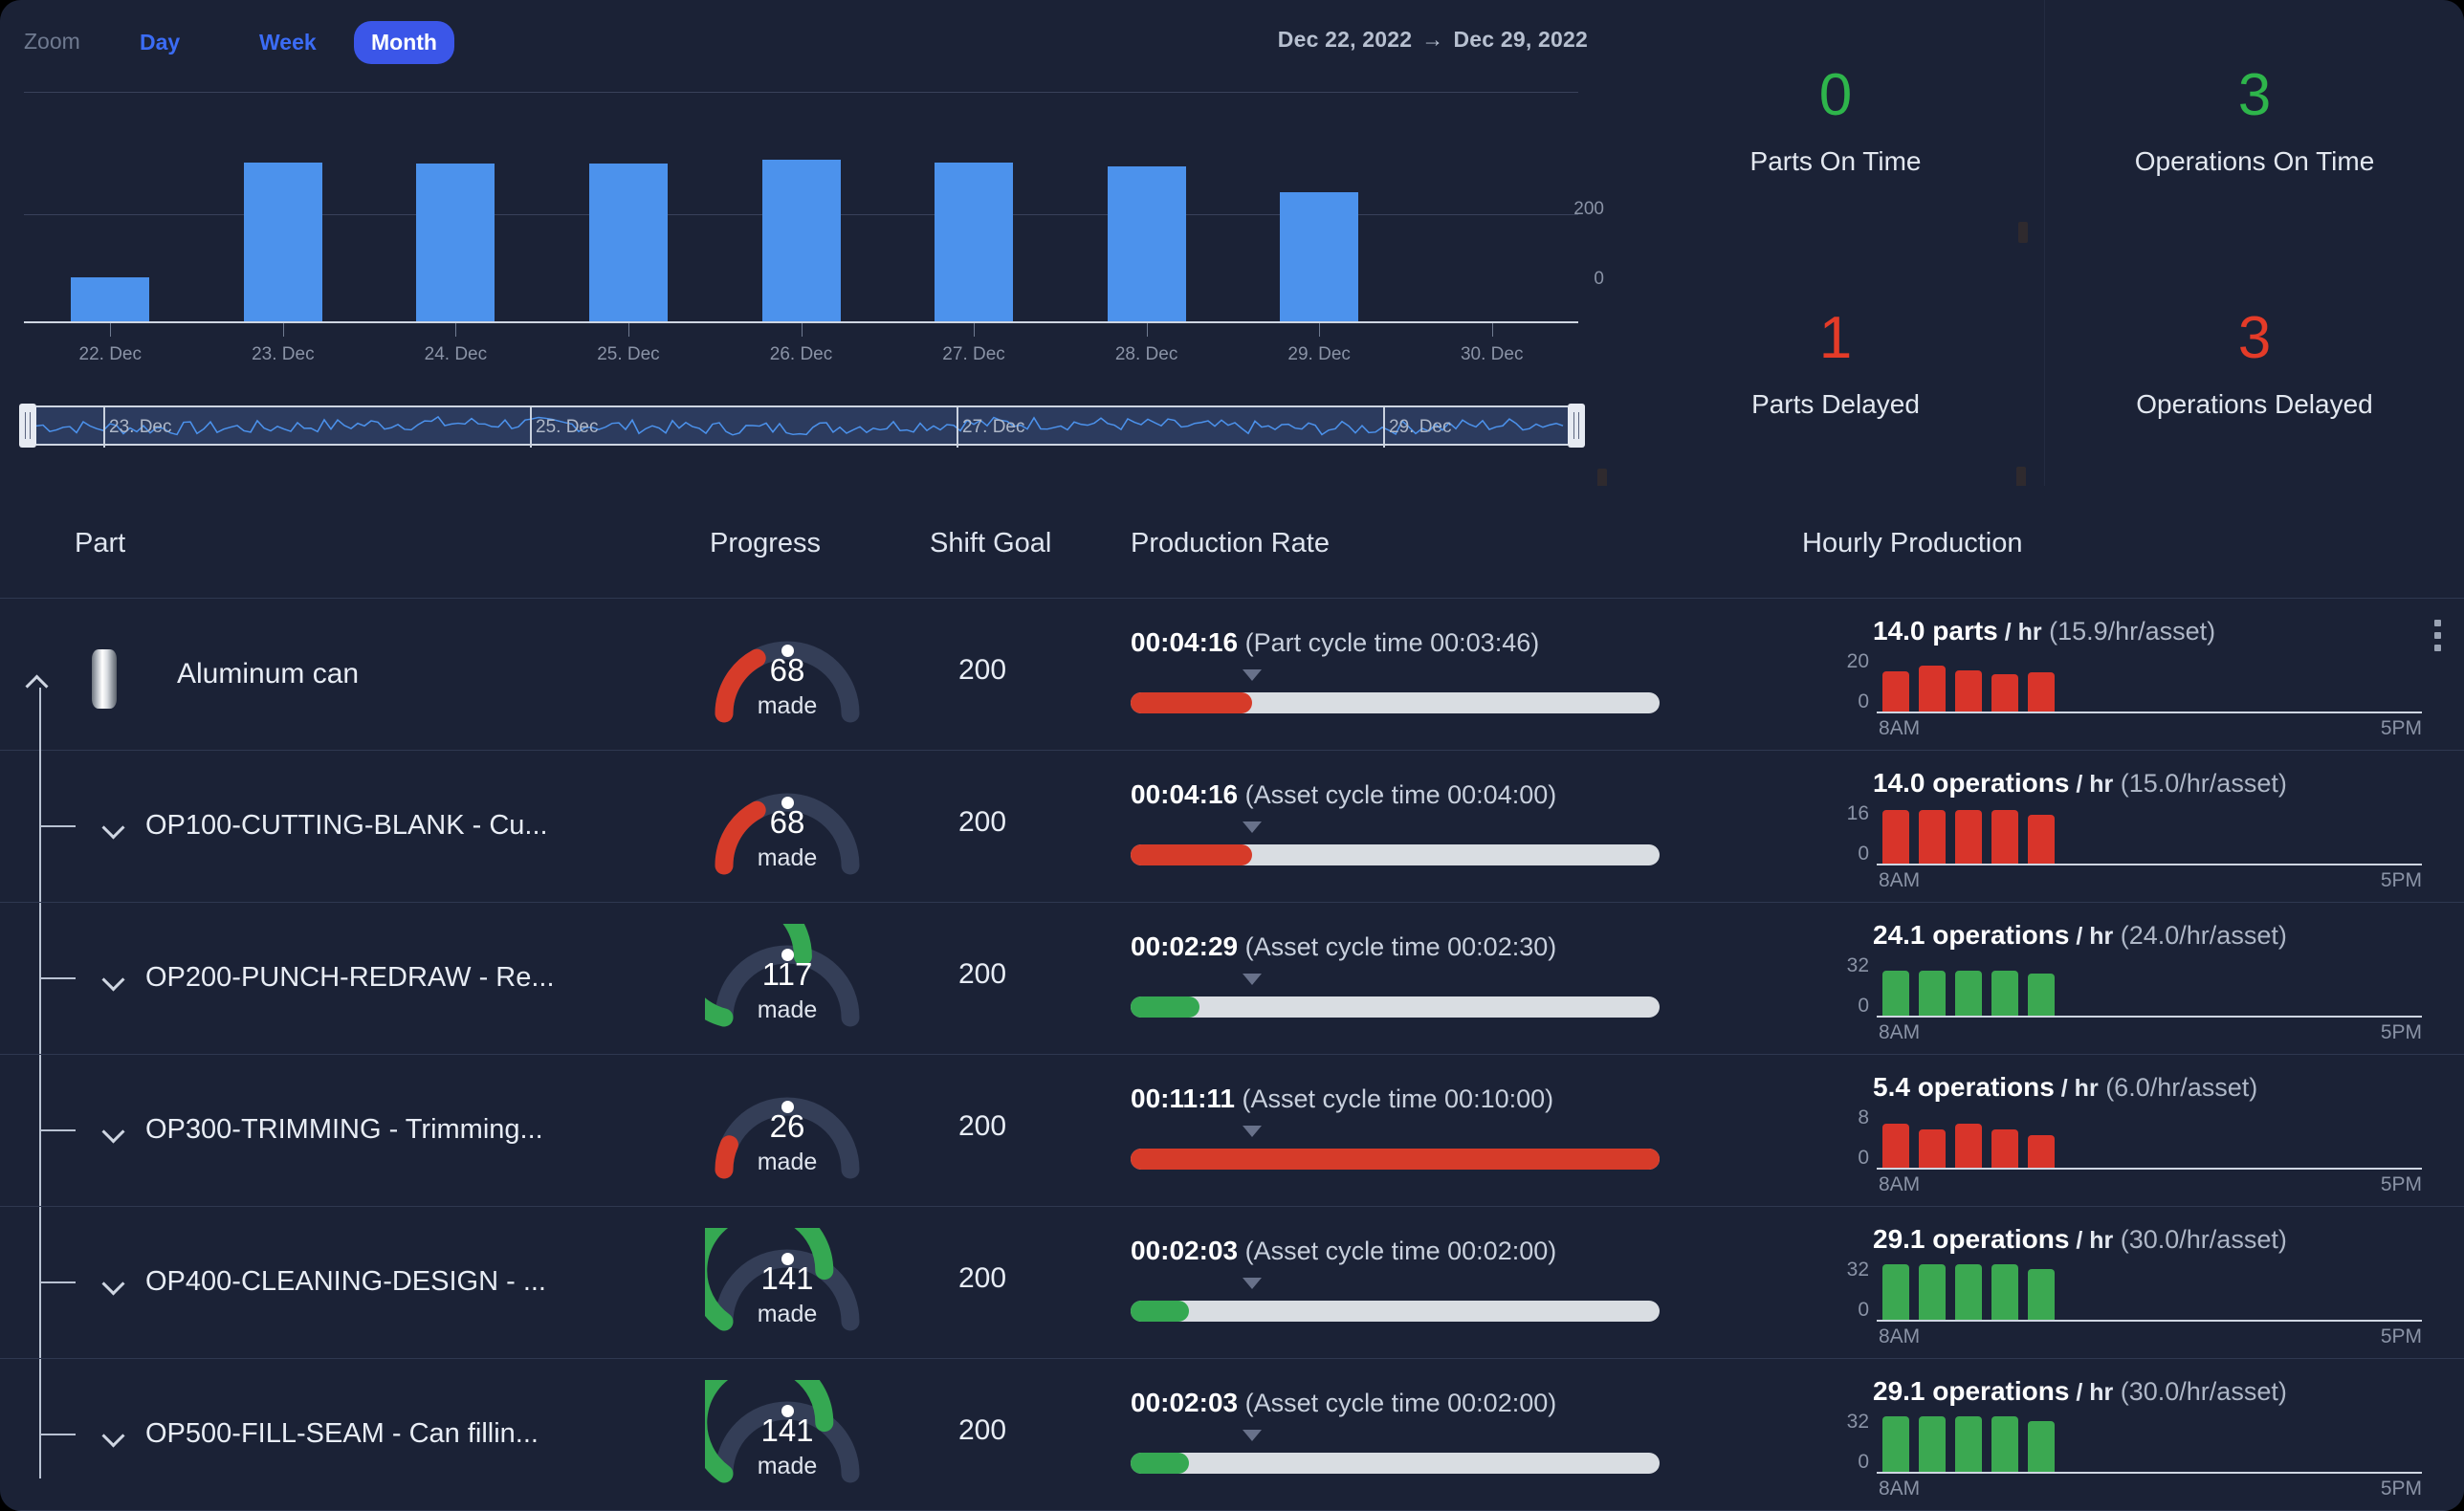 Image resolution: width=2464 pixels, height=1511 pixels. Describe the element at coordinates (39, 680) in the screenshot. I see `chevron-up-icon` at that location.